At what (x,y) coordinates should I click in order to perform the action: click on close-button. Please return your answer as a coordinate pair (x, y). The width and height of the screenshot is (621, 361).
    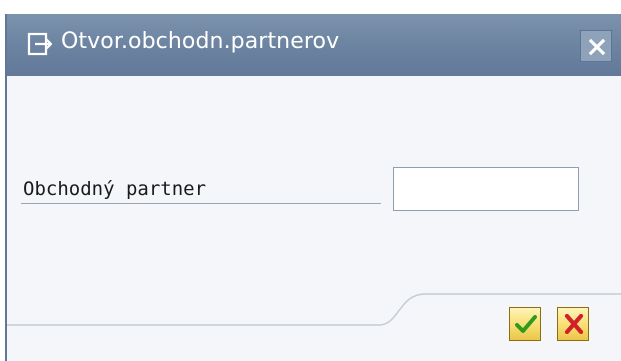
    Looking at the image, I should click on (596, 46).